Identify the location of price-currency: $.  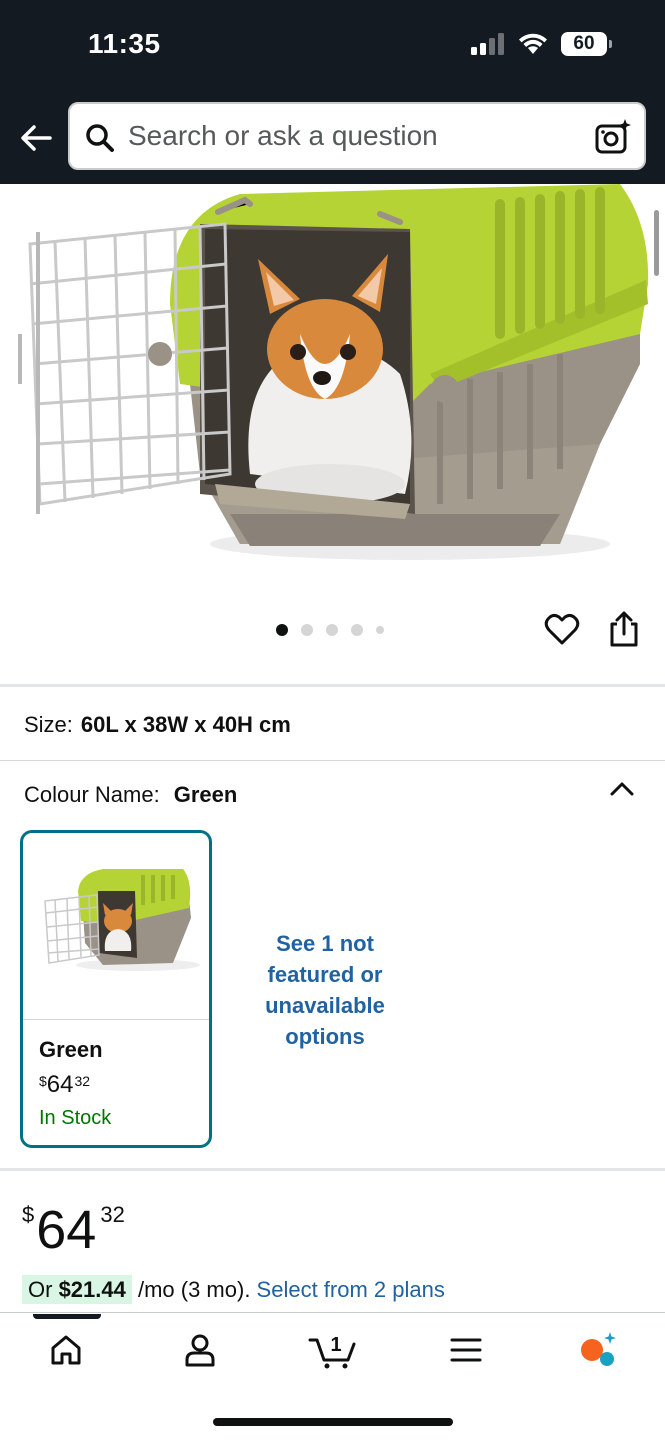
(28, 1214).